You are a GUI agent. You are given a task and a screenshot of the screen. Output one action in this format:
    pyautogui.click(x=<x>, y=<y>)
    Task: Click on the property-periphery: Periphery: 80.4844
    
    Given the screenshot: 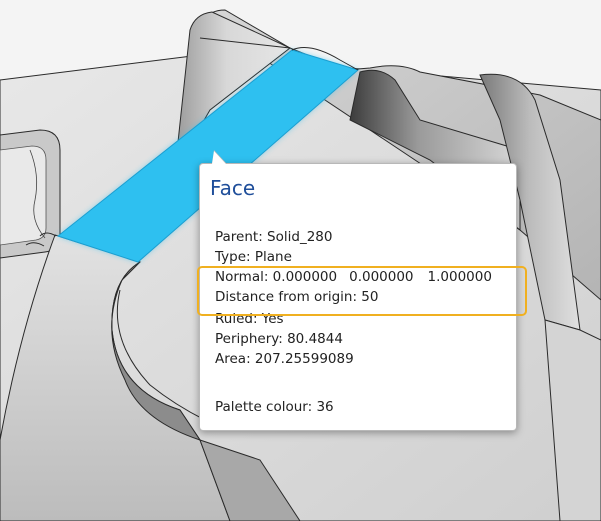 What is the action you would take?
    pyautogui.click(x=279, y=339)
    